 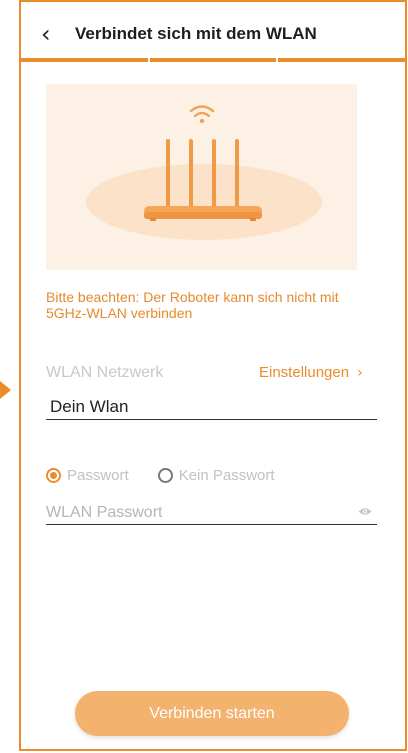 What do you see at coordinates (105, 372) in the screenshot?
I see `network-label: WLAN Netzwerk` at bounding box center [105, 372].